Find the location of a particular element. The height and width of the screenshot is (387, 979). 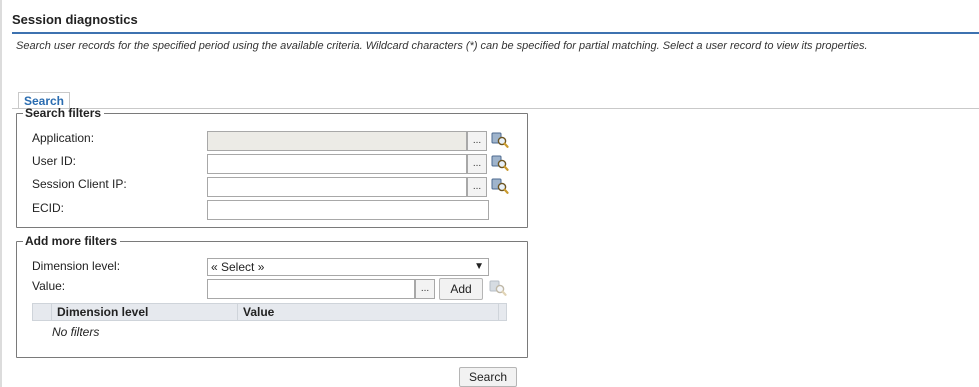

left-edge-border is located at coordinates (1, 193).